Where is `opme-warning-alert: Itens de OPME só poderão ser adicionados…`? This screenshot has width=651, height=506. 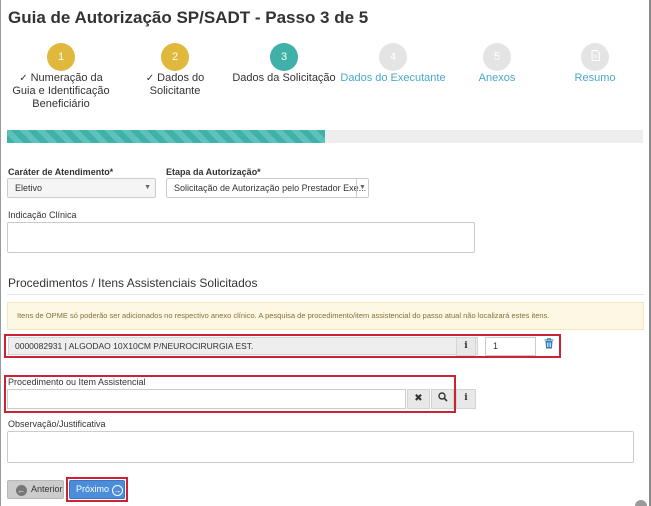 opme-warning-alert: Itens de OPME só poderão ser adicionados… is located at coordinates (325, 316).